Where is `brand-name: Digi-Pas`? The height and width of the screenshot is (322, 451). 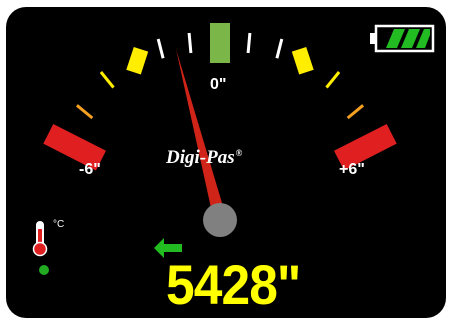 brand-name: Digi-Pas is located at coordinates (200, 157).